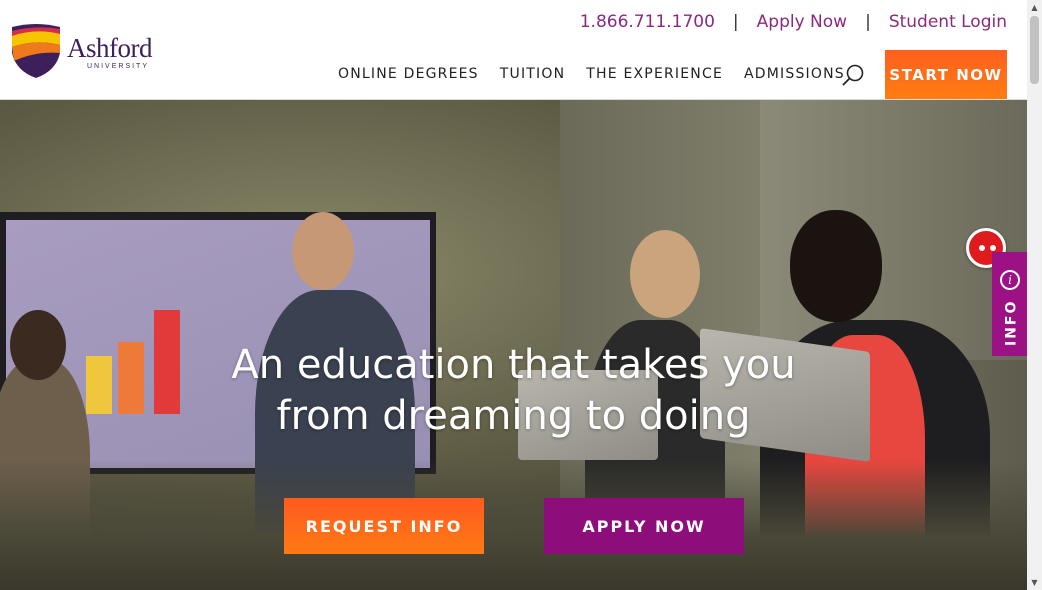 The width and height of the screenshot is (1042, 590). What do you see at coordinates (513, 365) in the screenshot?
I see `hero-headline-line-1: An education that takes you` at bounding box center [513, 365].